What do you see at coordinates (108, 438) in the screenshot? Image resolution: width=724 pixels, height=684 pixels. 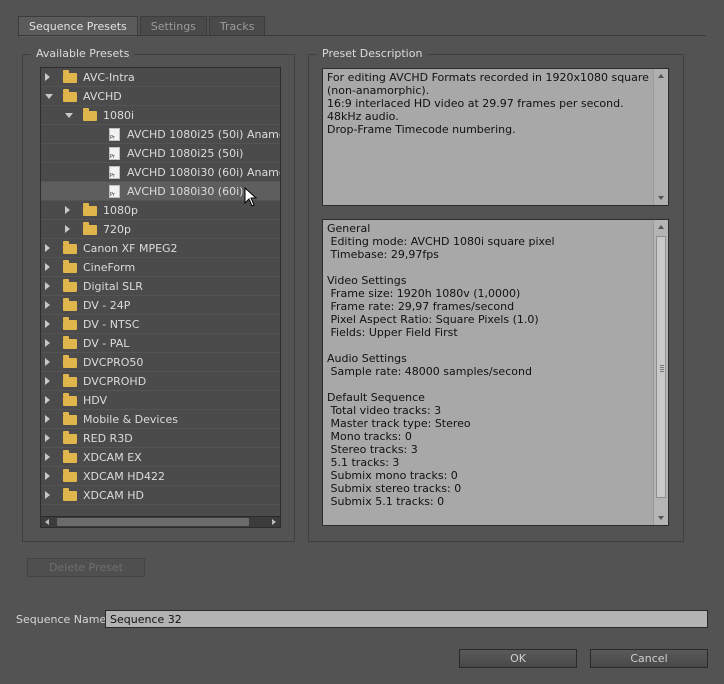 I see `tree-item-label: RED R3D` at bounding box center [108, 438].